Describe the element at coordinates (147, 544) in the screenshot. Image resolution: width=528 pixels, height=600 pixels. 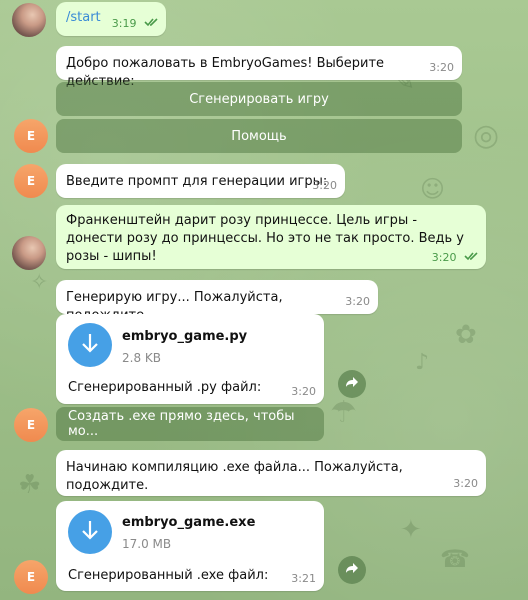
I see `file-size: 17.0 MB` at that location.